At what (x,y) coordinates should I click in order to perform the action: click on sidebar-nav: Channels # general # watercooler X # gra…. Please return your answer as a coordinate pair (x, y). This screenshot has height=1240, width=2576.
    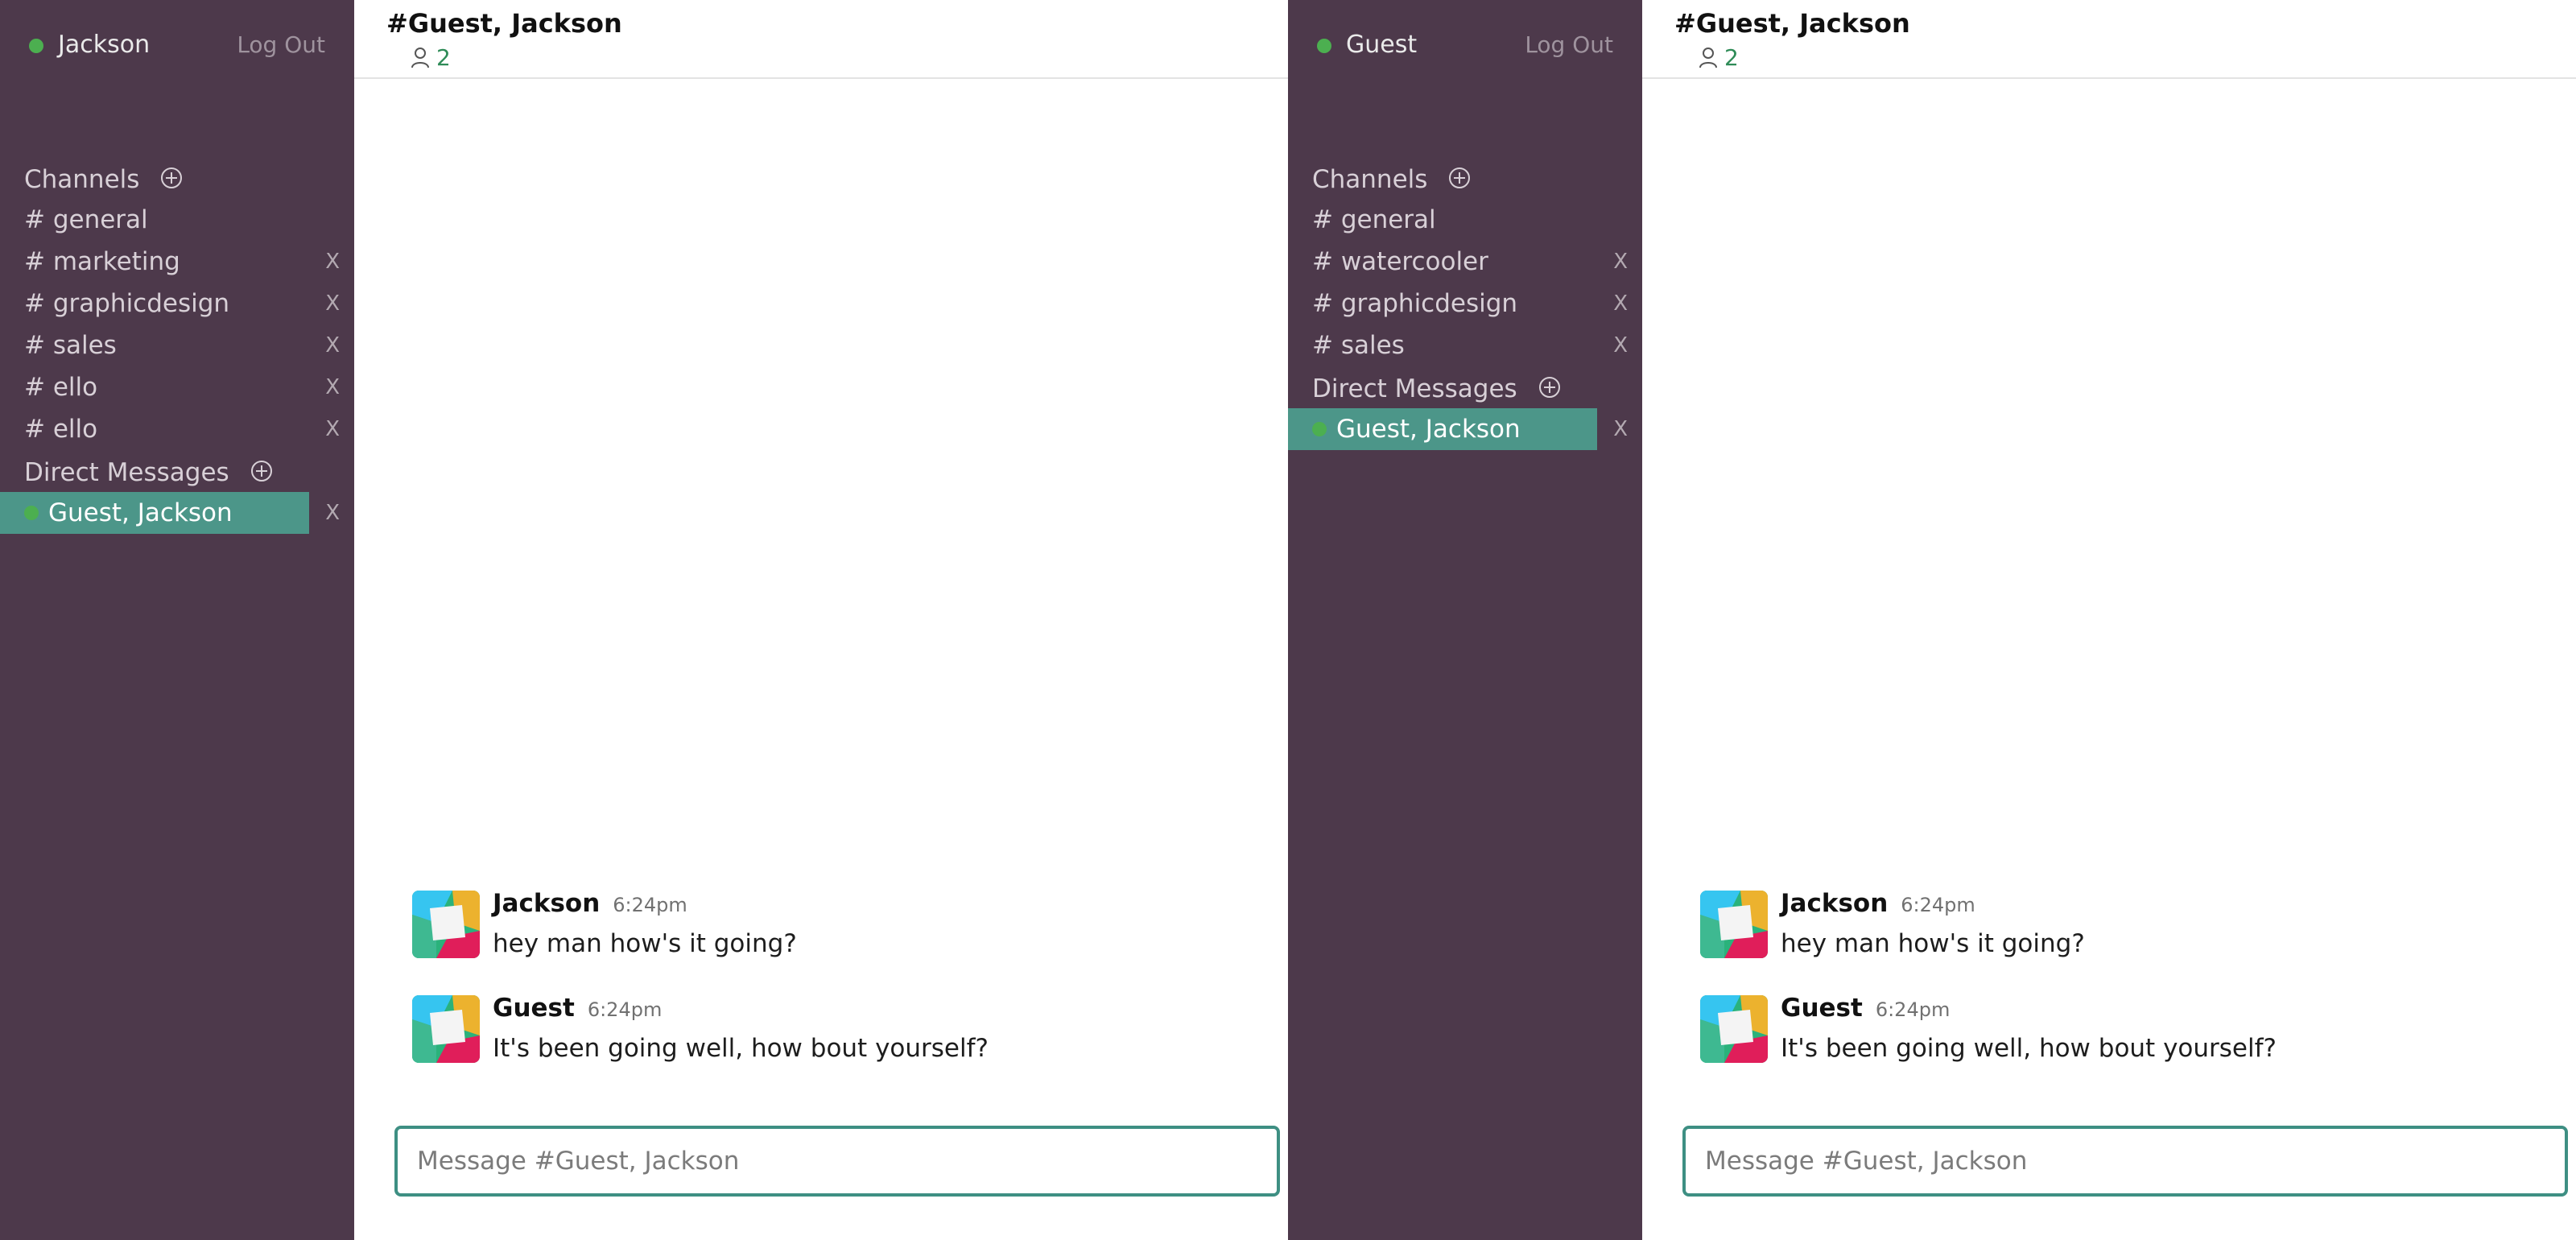
    Looking at the image, I should click on (1465, 303).